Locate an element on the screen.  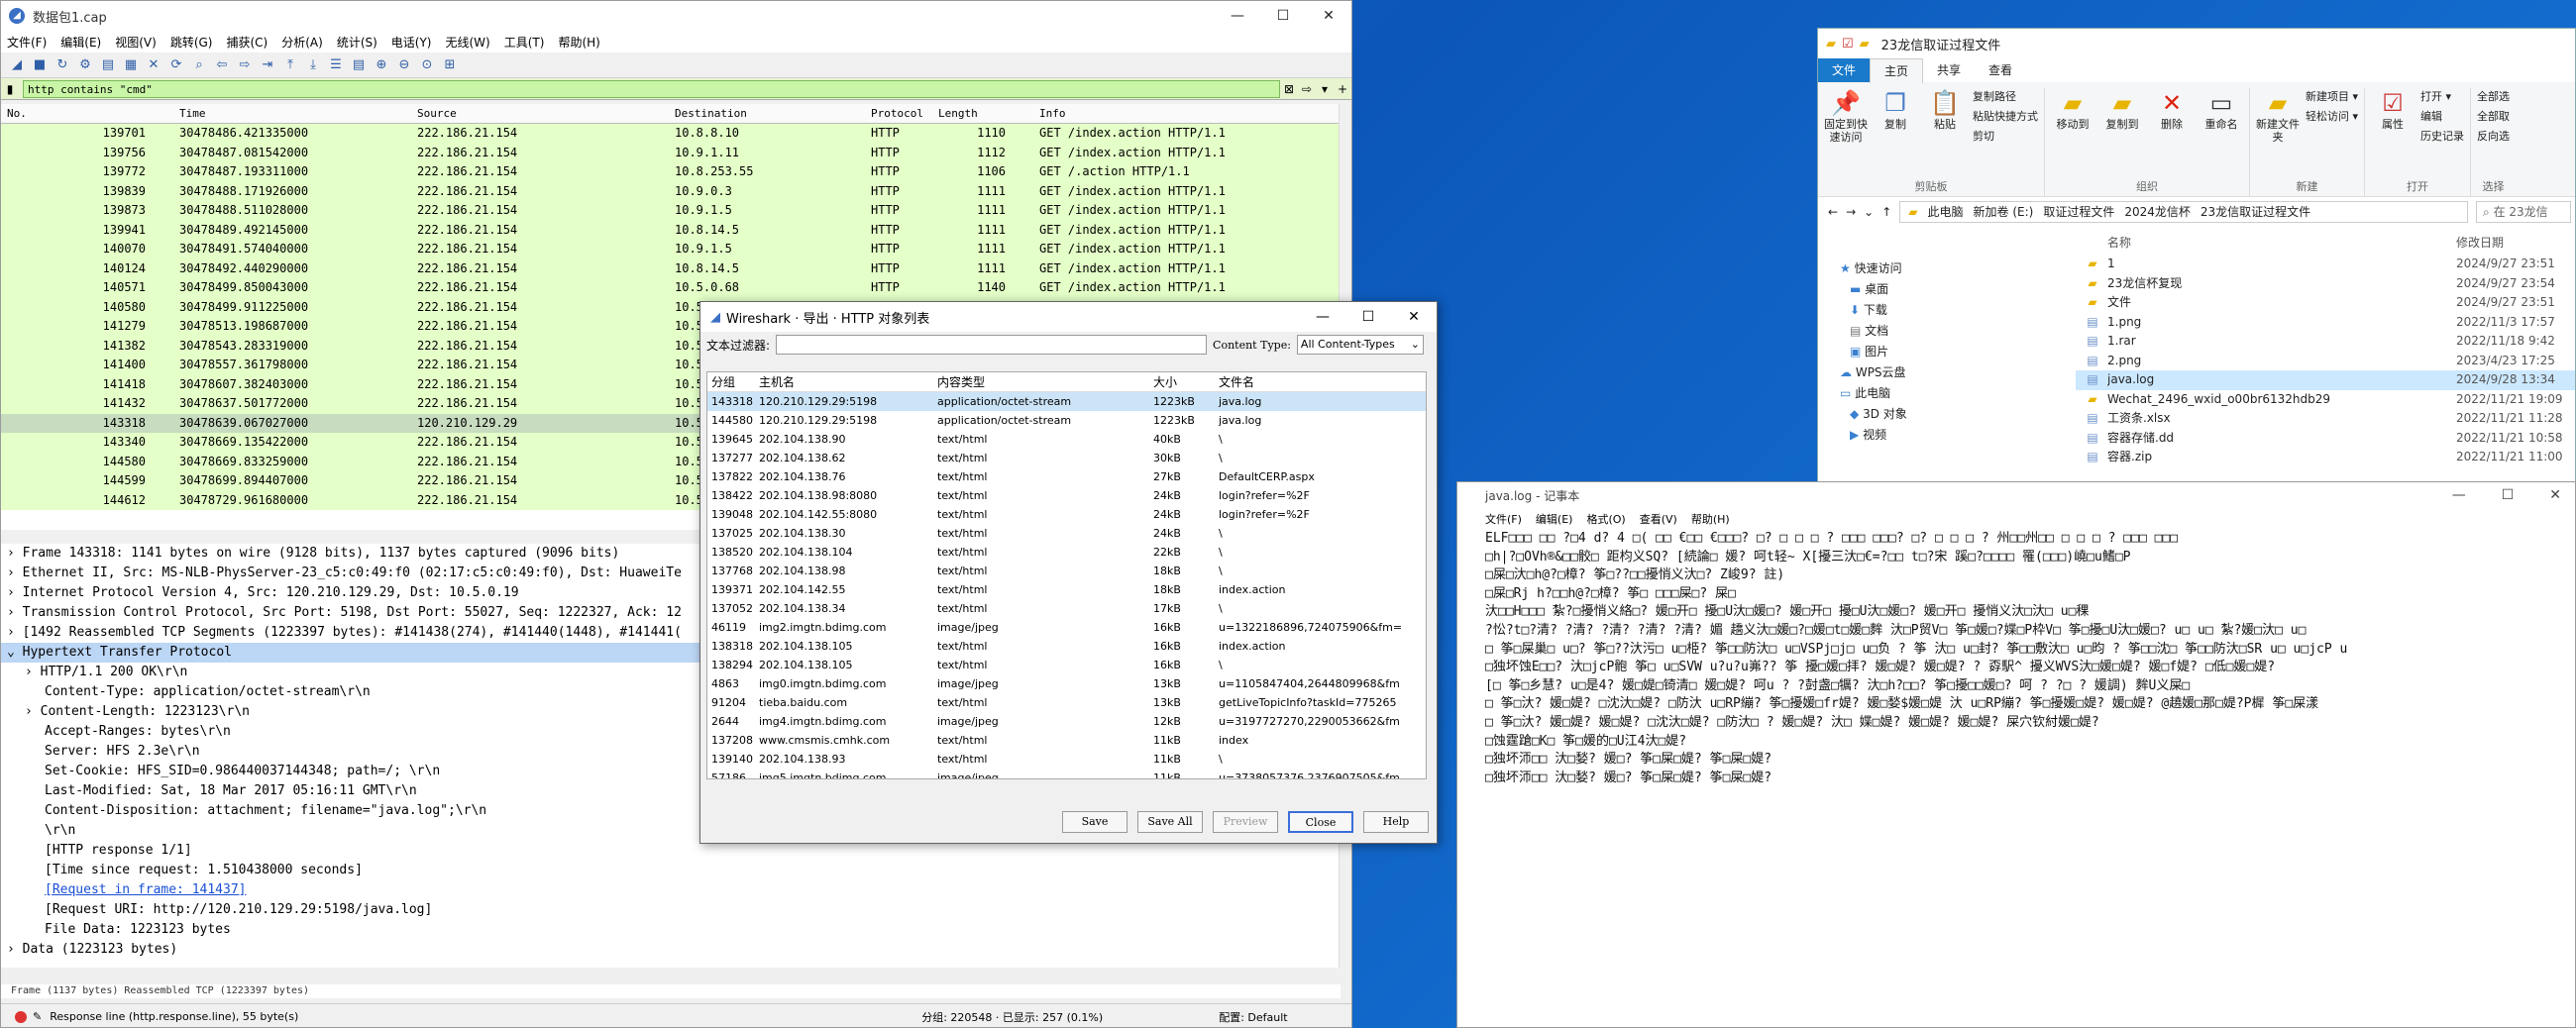
table-row: 139140 202.104.138.93 text/html 11kB \ is located at coordinates (1066, 759).